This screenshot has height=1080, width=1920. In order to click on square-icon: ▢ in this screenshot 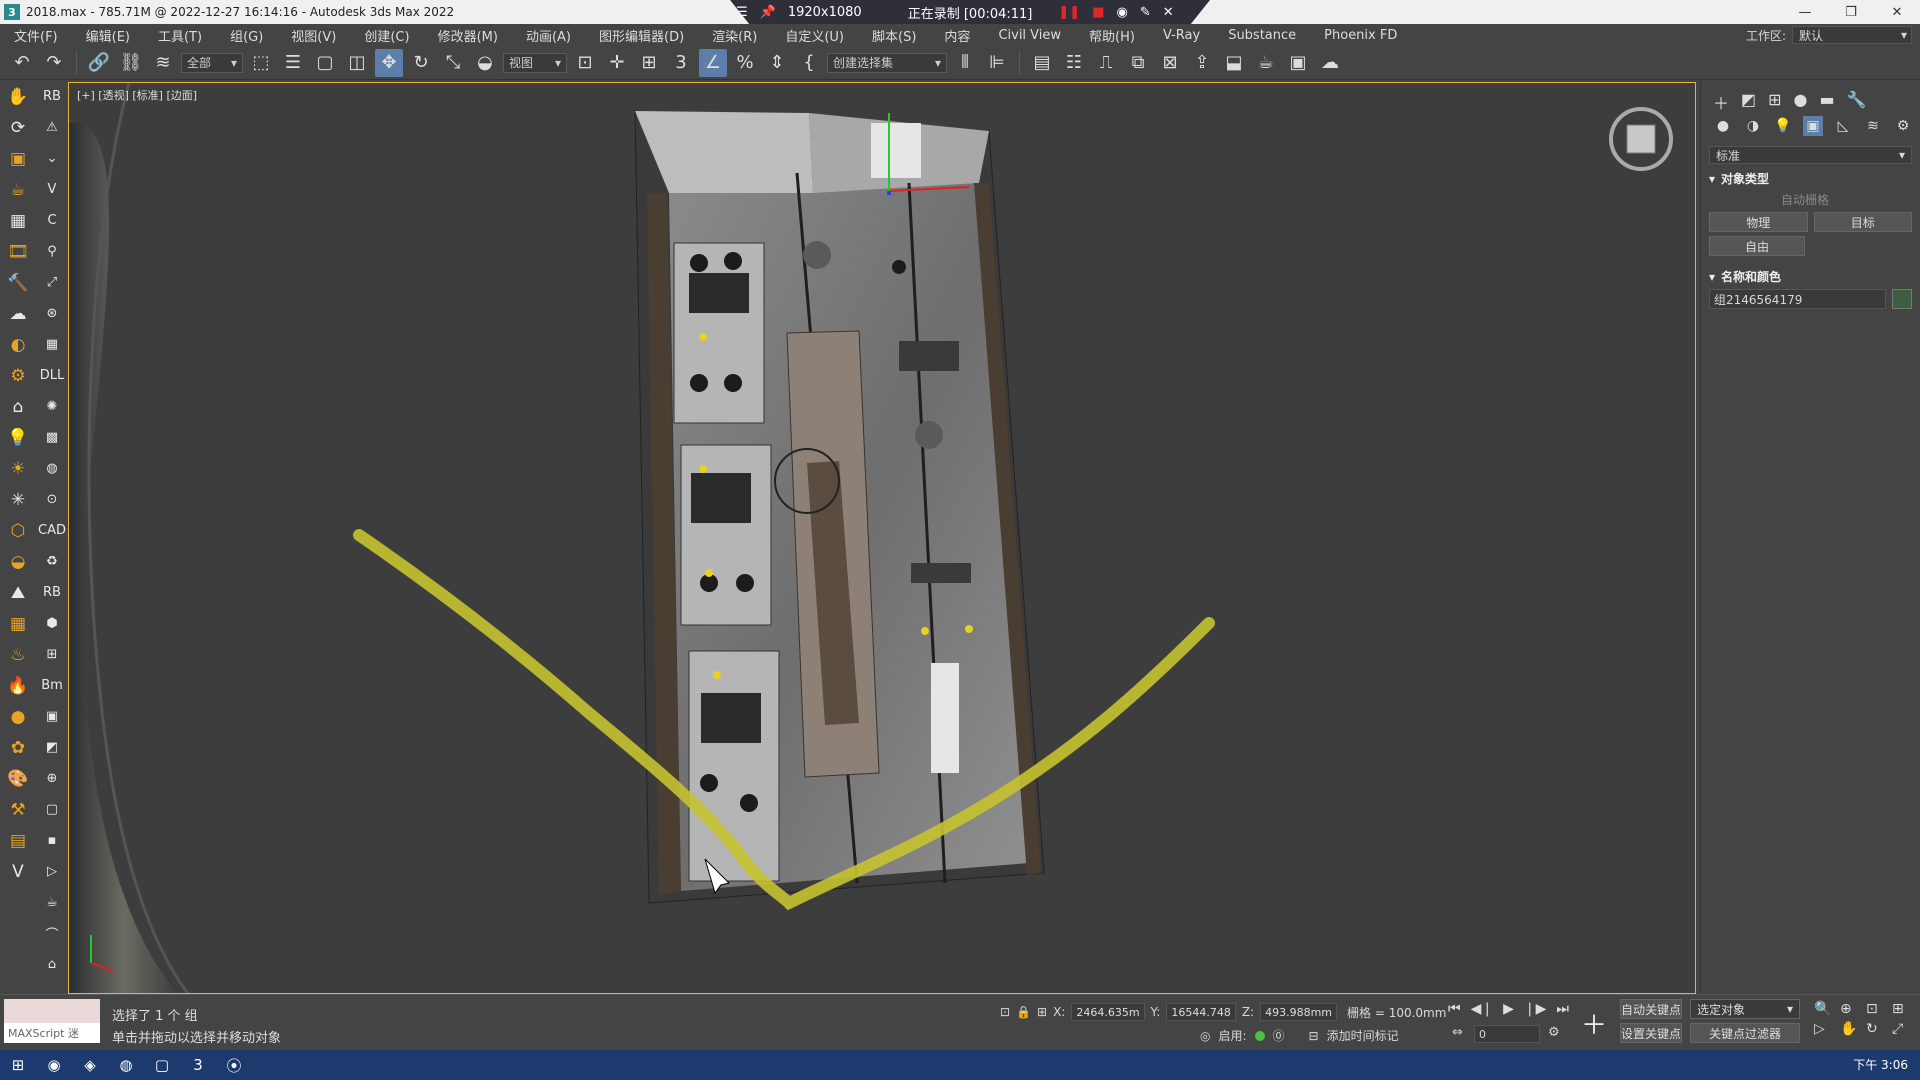, I will do `click(52, 809)`.